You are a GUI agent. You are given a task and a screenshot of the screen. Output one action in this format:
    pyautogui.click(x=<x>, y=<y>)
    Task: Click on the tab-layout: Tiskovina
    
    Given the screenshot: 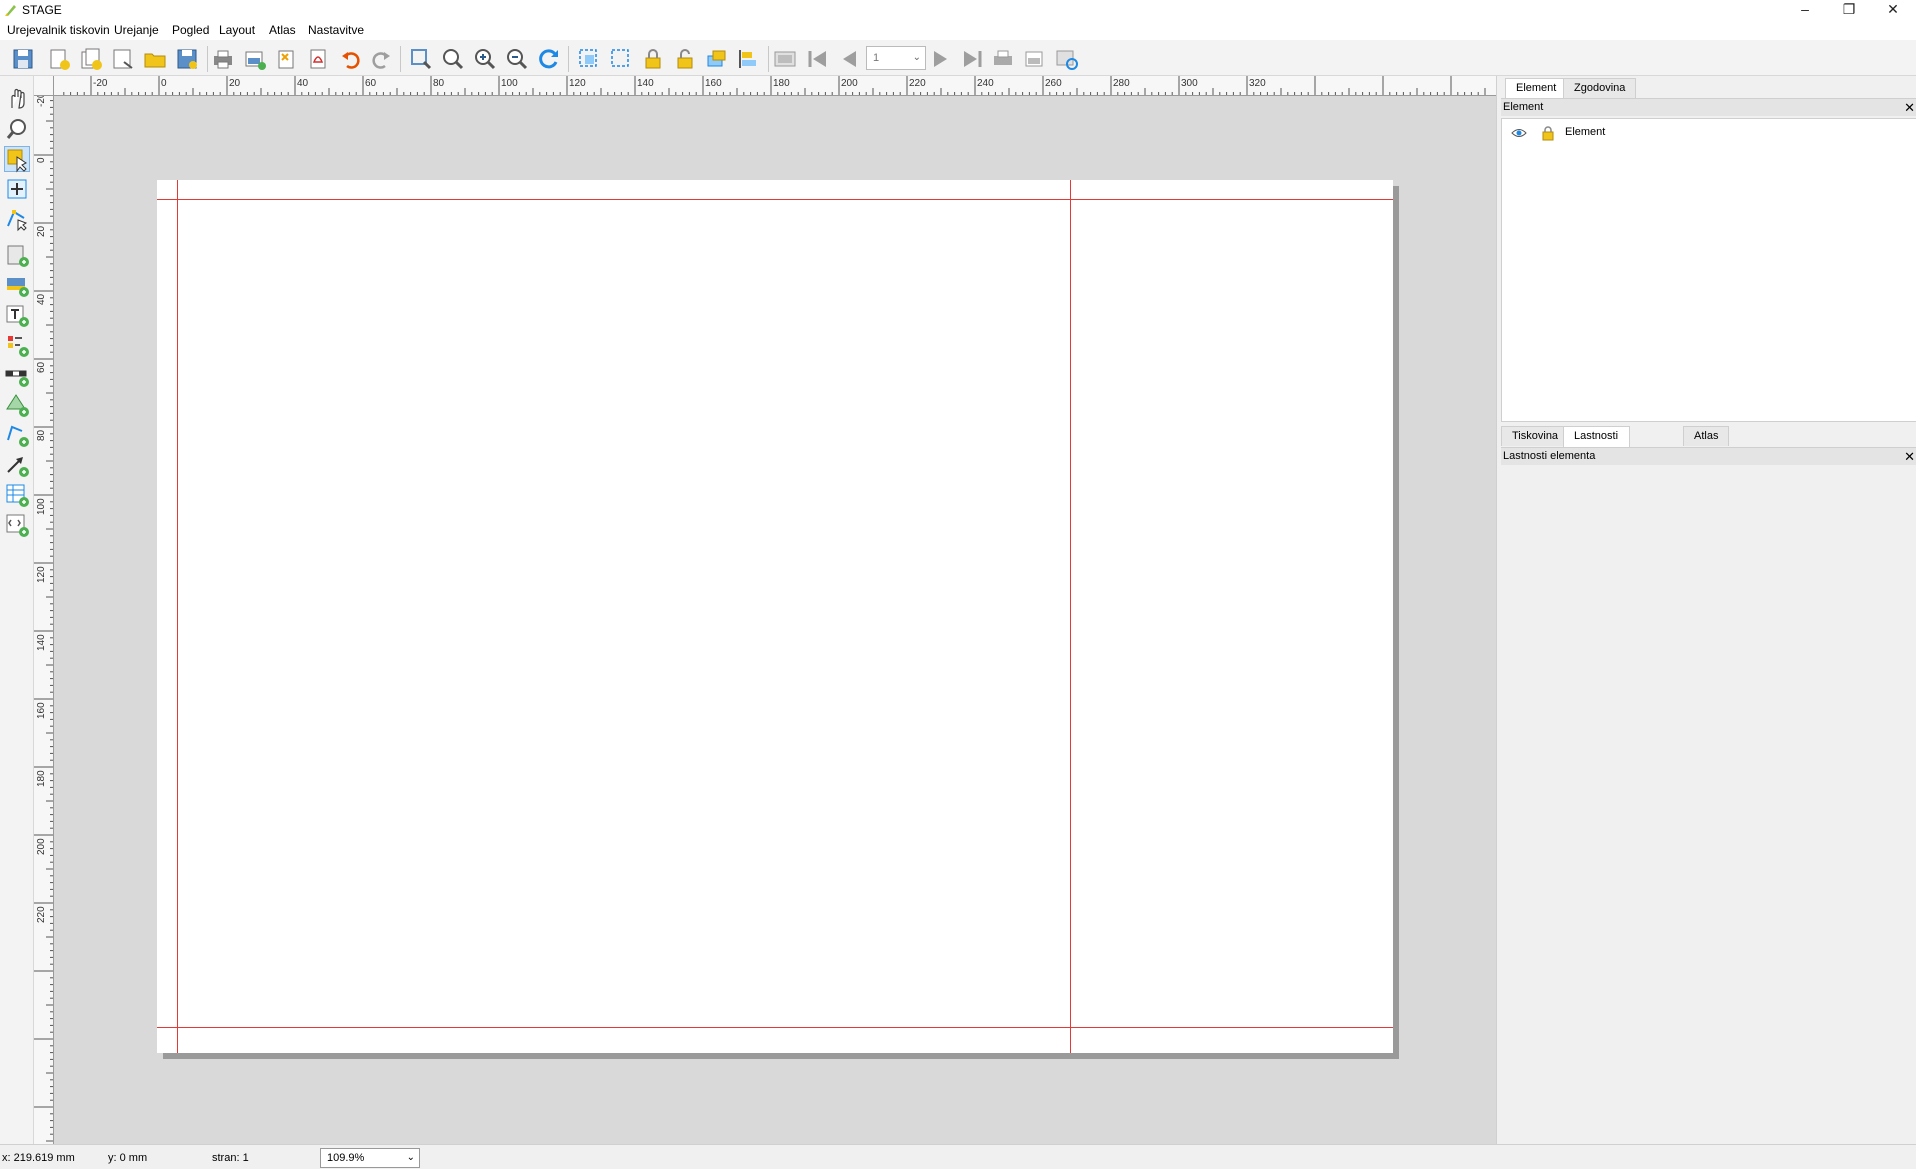 What is the action you would take?
    pyautogui.click(x=1535, y=436)
    